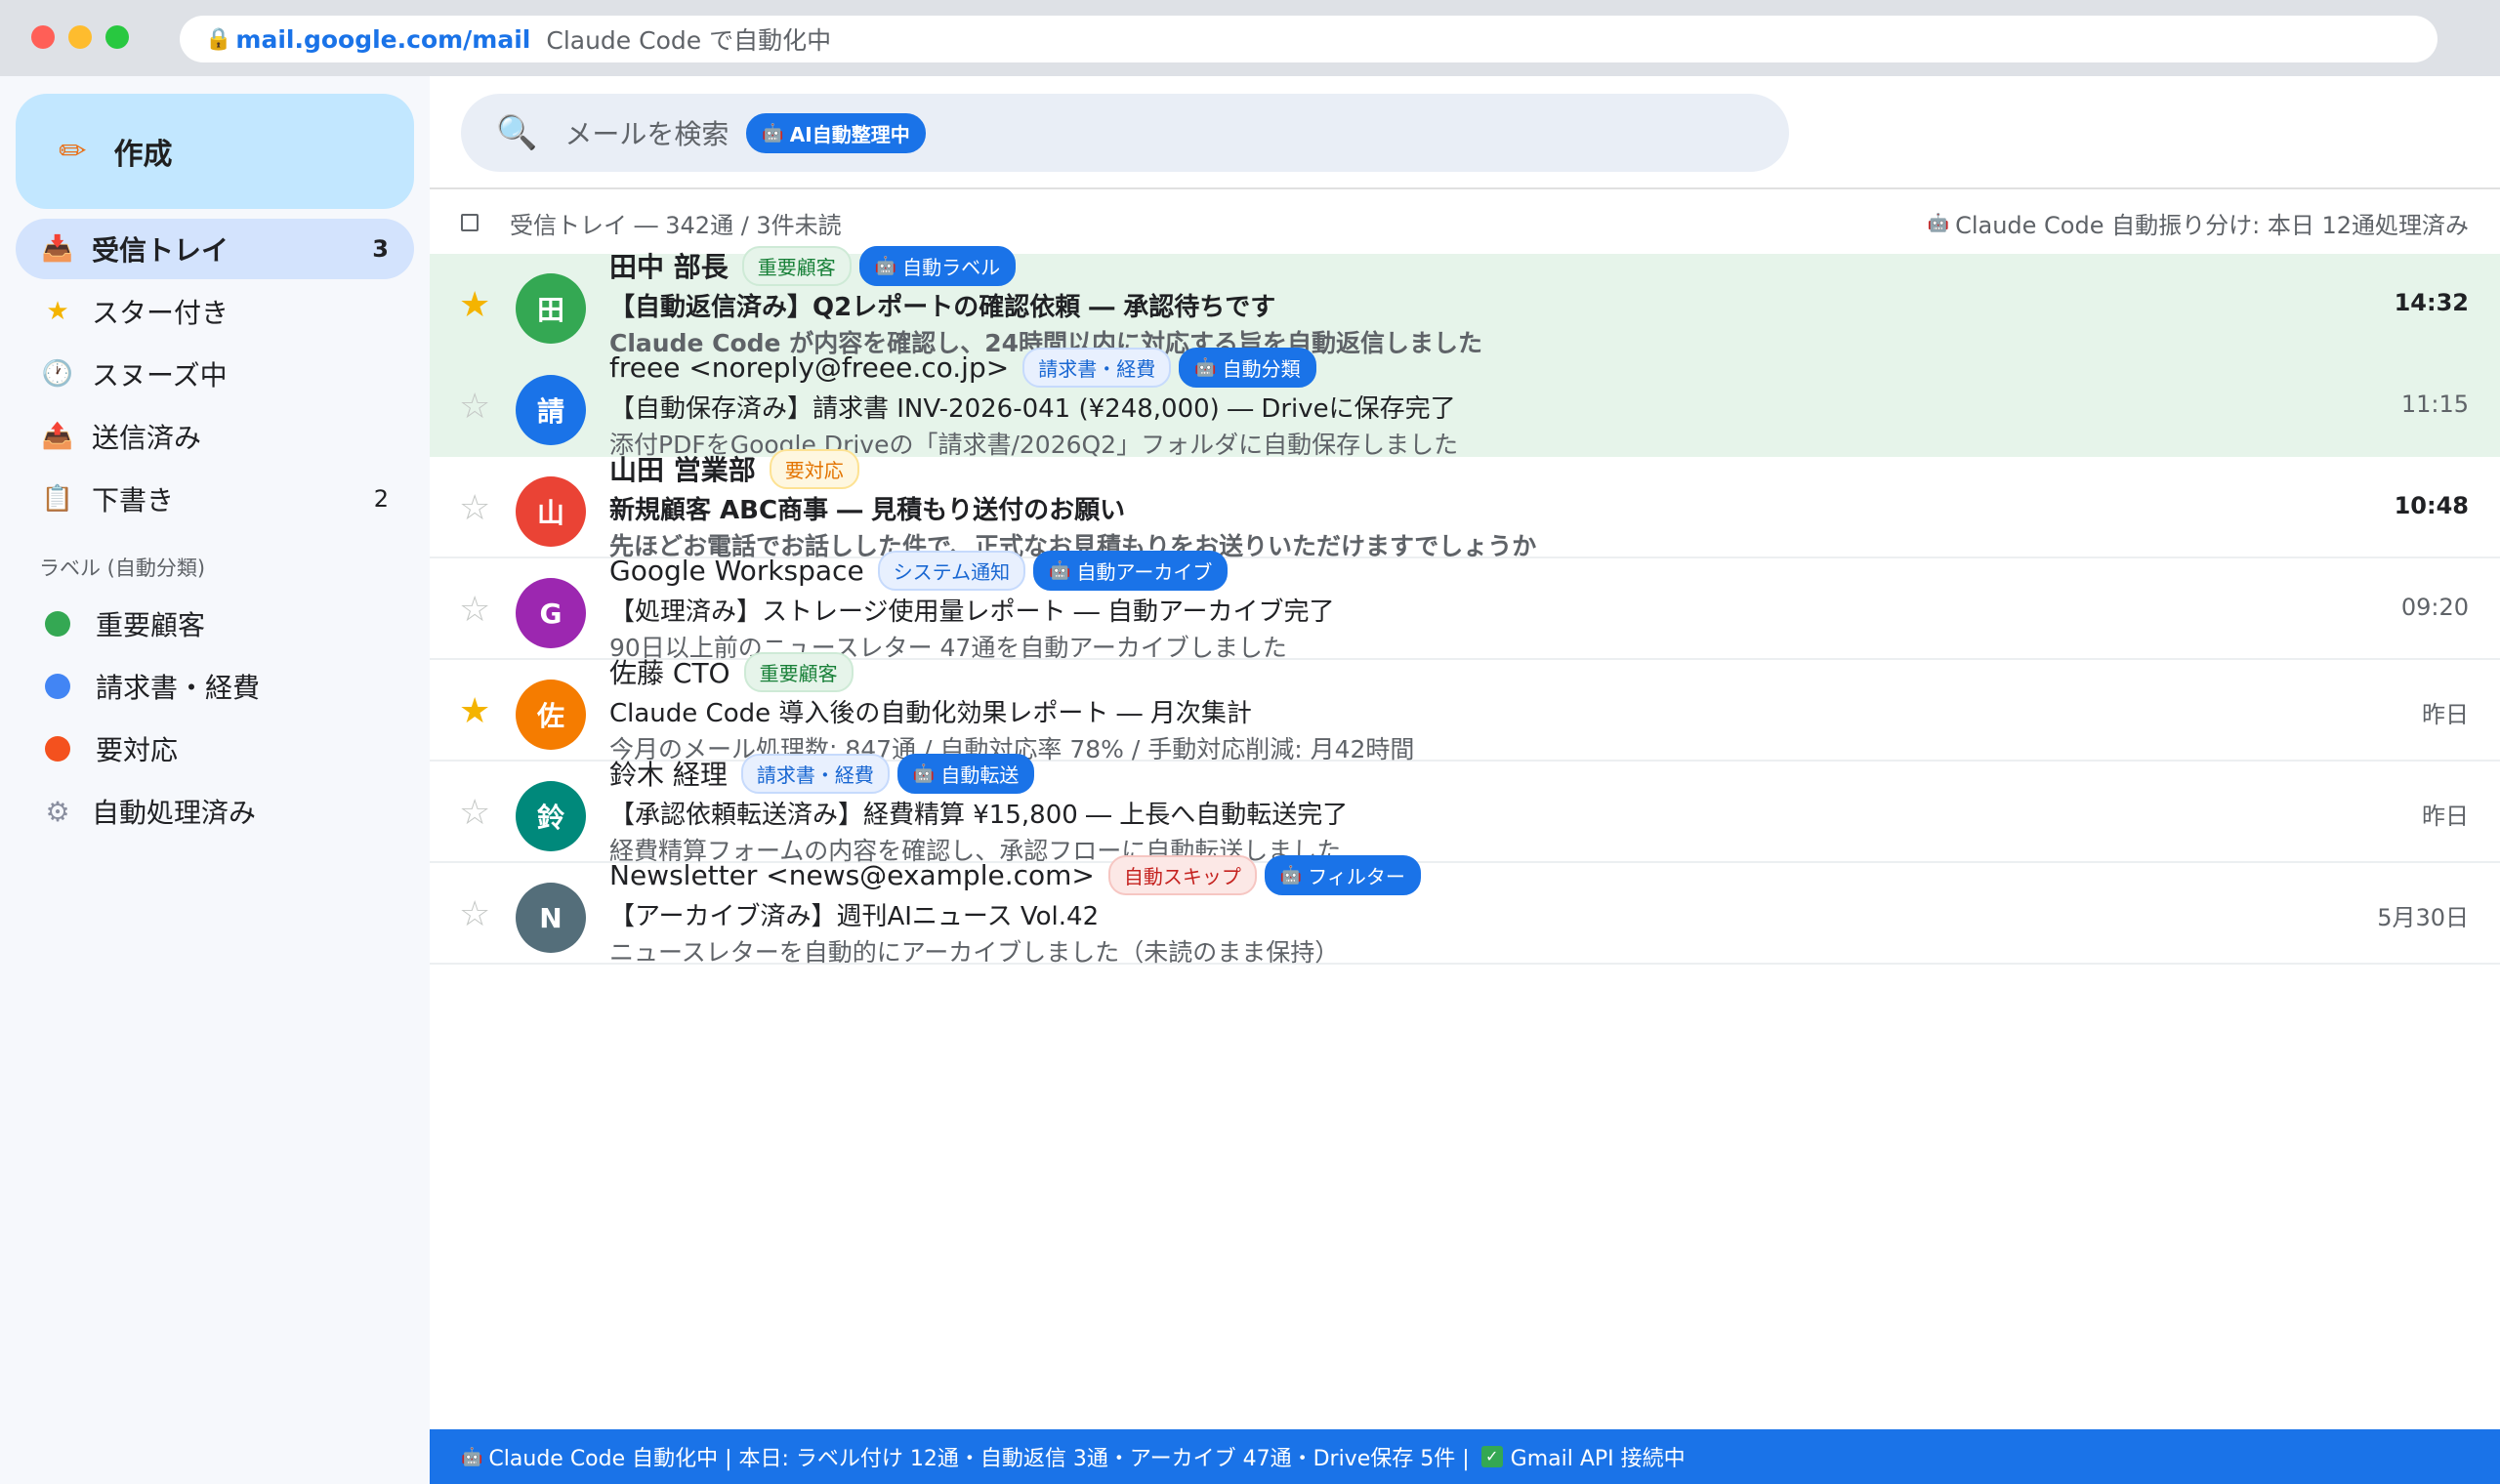 The width and height of the screenshot is (2500, 1484). I want to click on ai-action-tag: 🤖 自動転送, so click(965, 774).